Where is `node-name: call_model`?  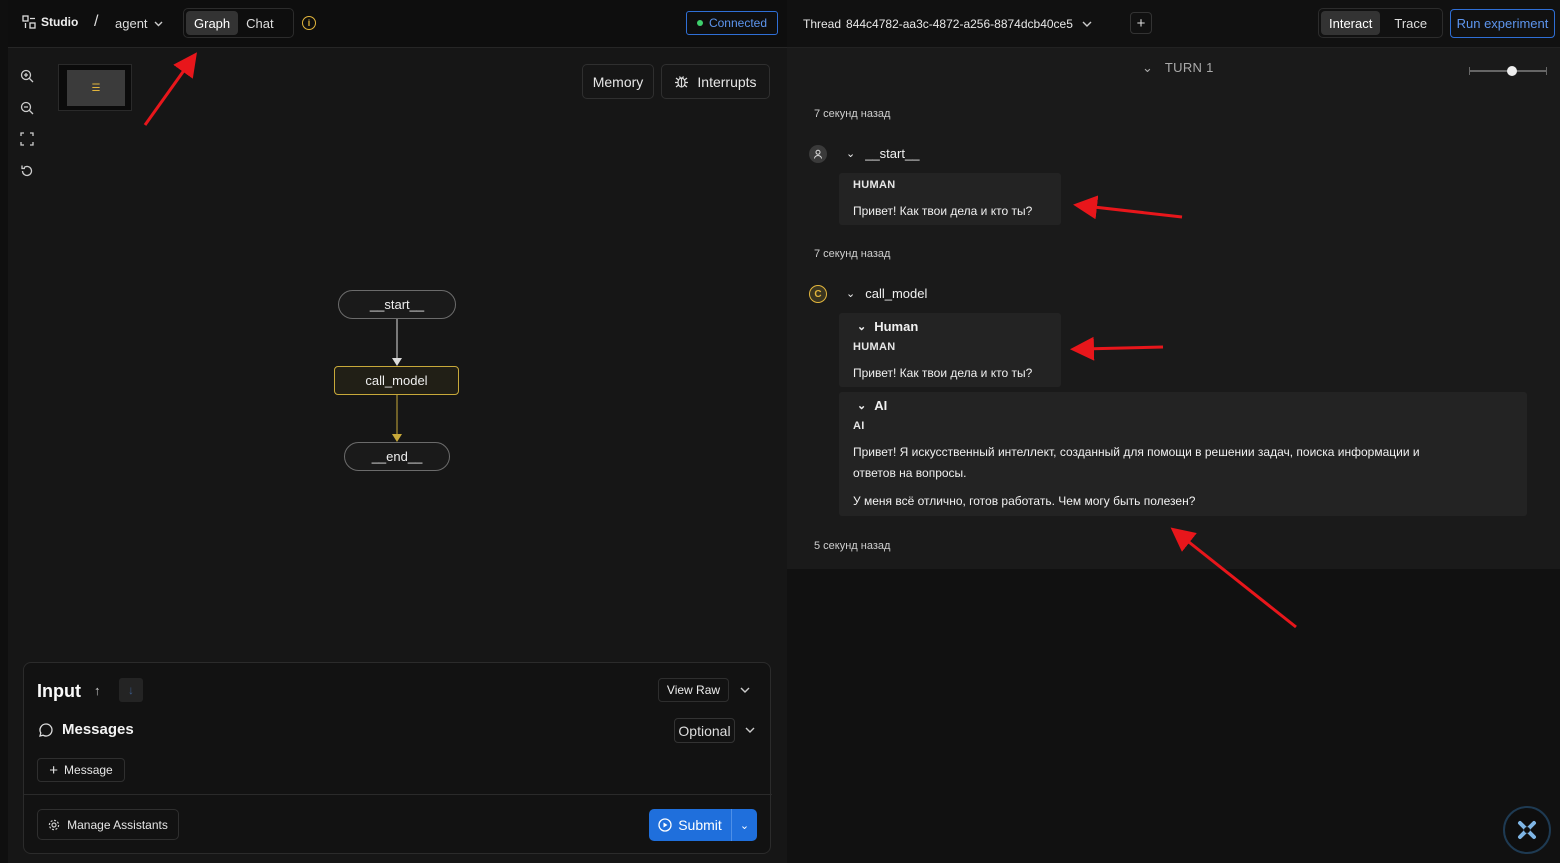
node-name: call_model is located at coordinates (896, 293).